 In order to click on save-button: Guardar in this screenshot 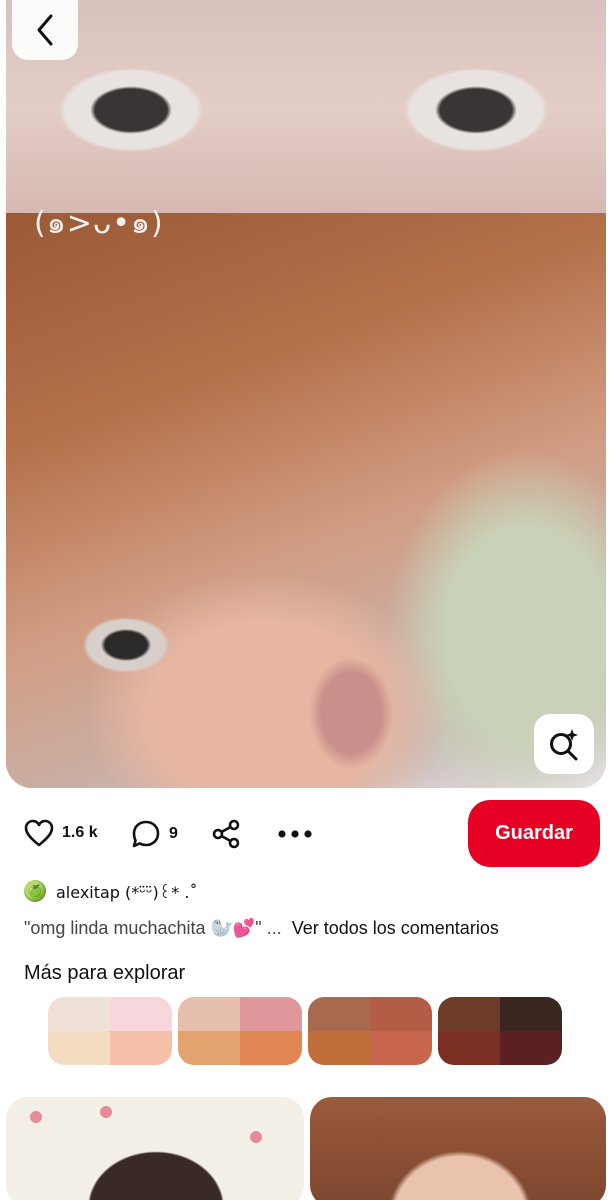, I will do `click(534, 833)`.